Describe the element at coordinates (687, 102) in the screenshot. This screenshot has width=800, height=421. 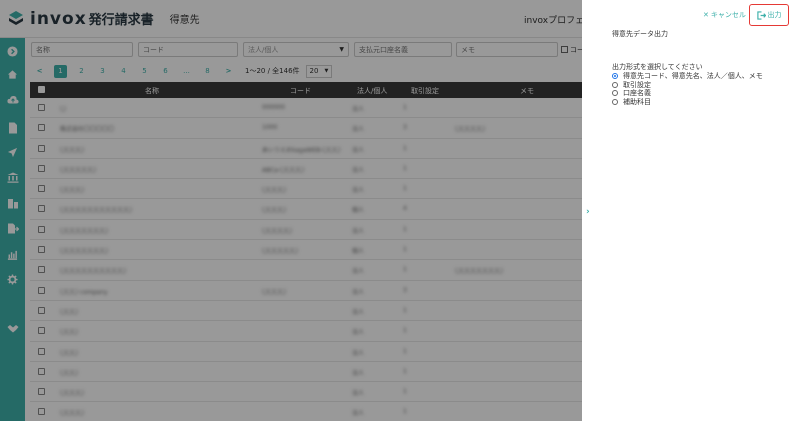
I see `format-option: 補助科目` at that location.